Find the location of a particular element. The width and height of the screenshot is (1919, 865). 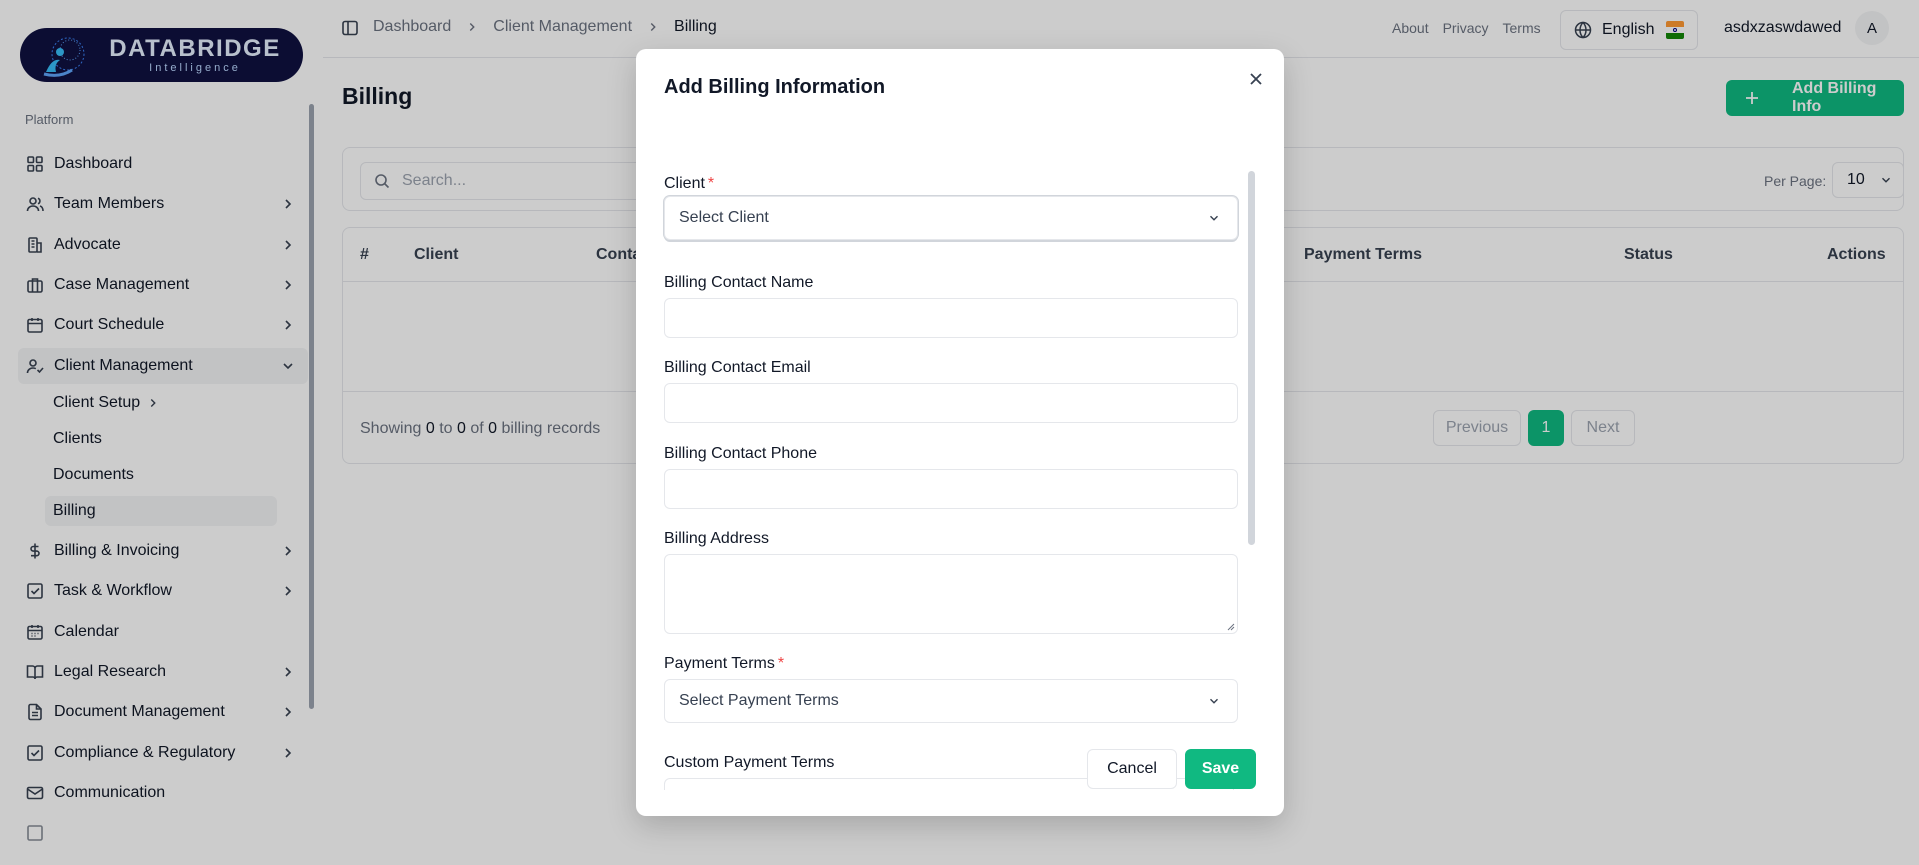

client-select-placeholder: Select Client is located at coordinates (724, 217).